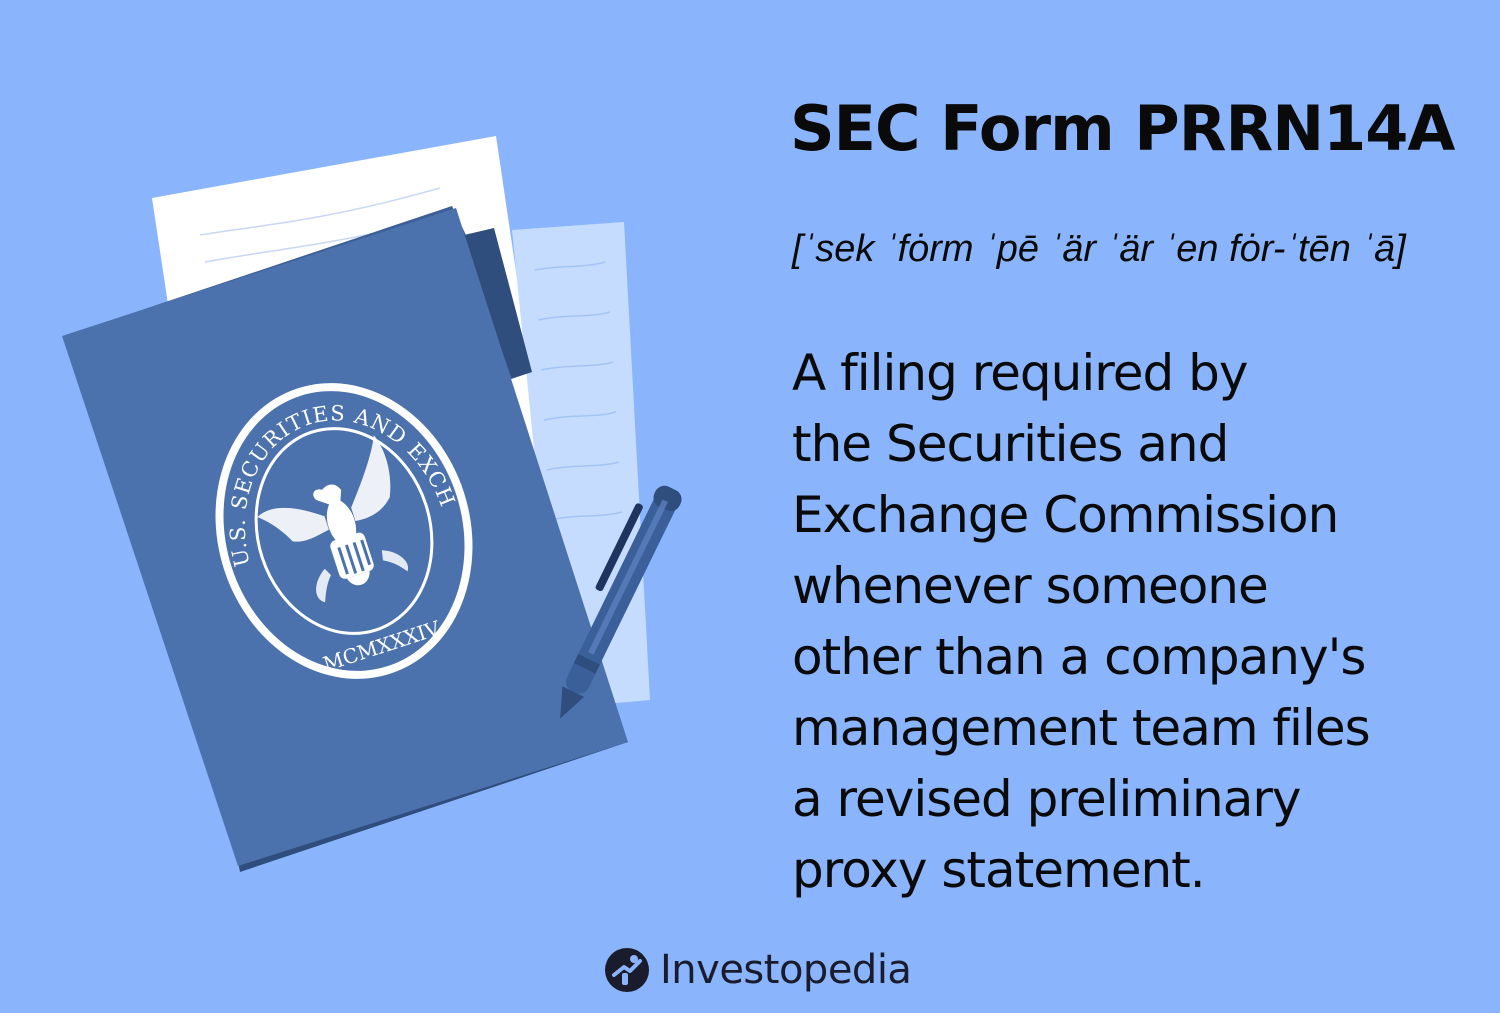 Image resolution: width=1500 pixels, height=1013 pixels. What do you see at coordinates (1099, 249) in the screenshot?
I see `pronunciation-text: [ˈsek ˈfȯrm ˈpē ˈär ˈär ˈen fȯr-ˈtēn ˈā]` at bounding box center [1099, 249].